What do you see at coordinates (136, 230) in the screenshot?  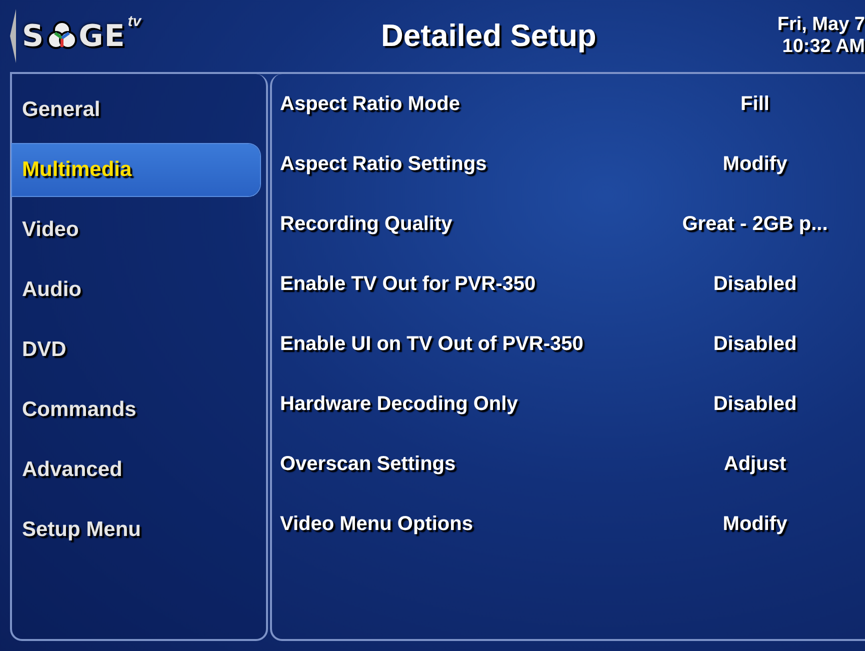 I see `menu-item: Video` at bounding box center [136, 230].